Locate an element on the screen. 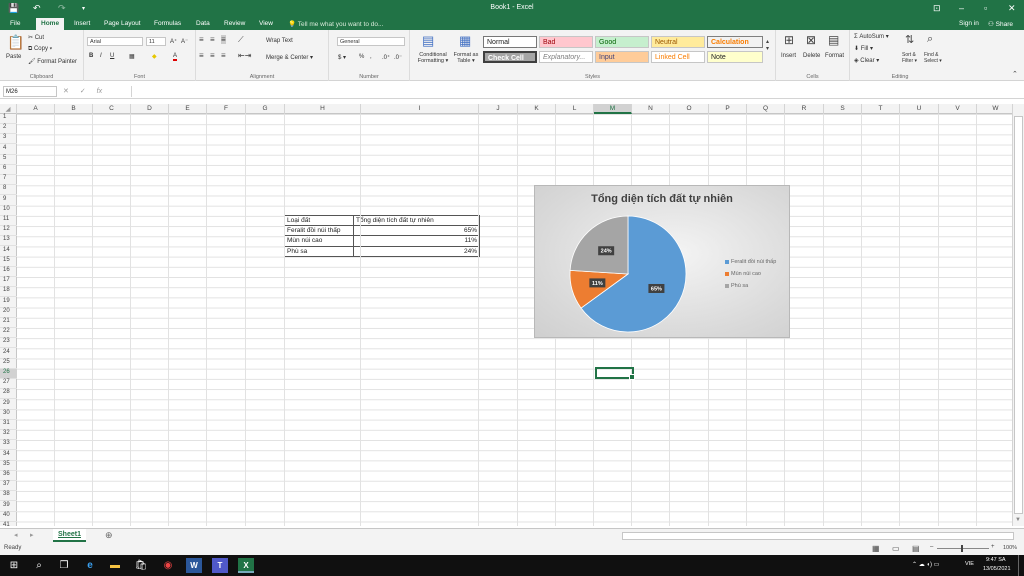  table-cell: Feralit đồi núi thấp is located at coordinates (319, 231).